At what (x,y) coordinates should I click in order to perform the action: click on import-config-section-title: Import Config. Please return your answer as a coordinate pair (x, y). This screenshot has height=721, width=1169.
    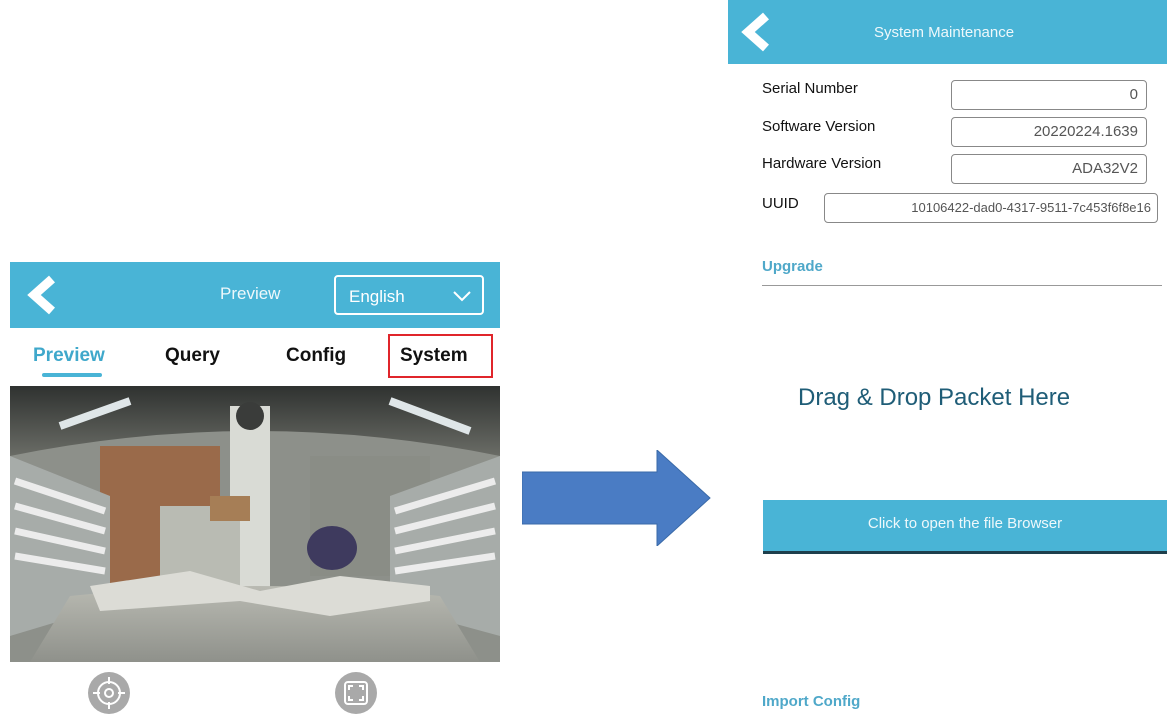
    Looking at the image, I should click on (811, 701).